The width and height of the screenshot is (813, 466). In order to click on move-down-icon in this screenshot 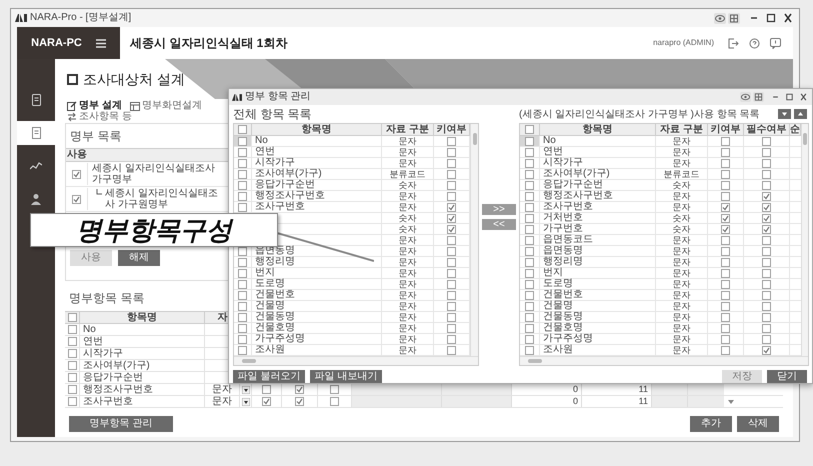, I will do `click(784, 114)`.